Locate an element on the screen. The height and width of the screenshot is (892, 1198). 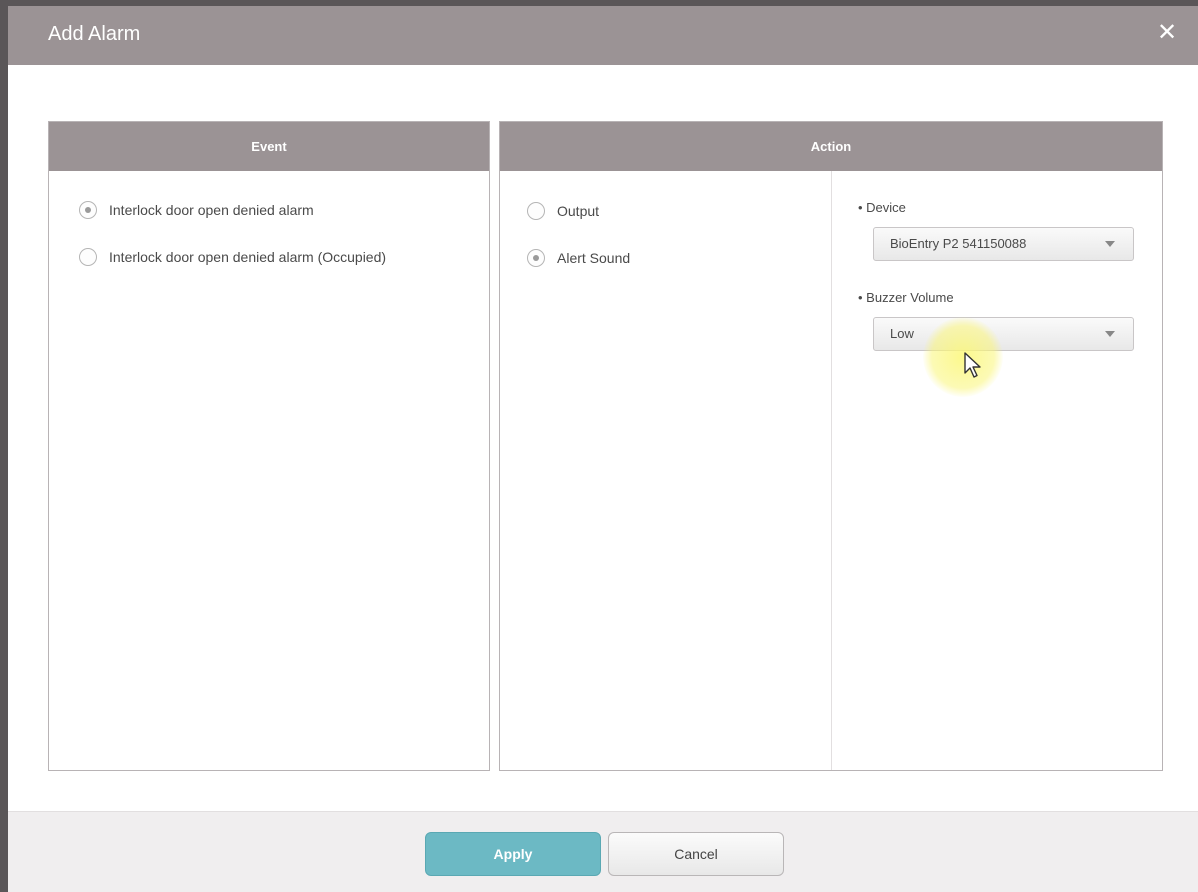
device-select: BioEntry P2 541150088 is located at coordinates (1003, 244).